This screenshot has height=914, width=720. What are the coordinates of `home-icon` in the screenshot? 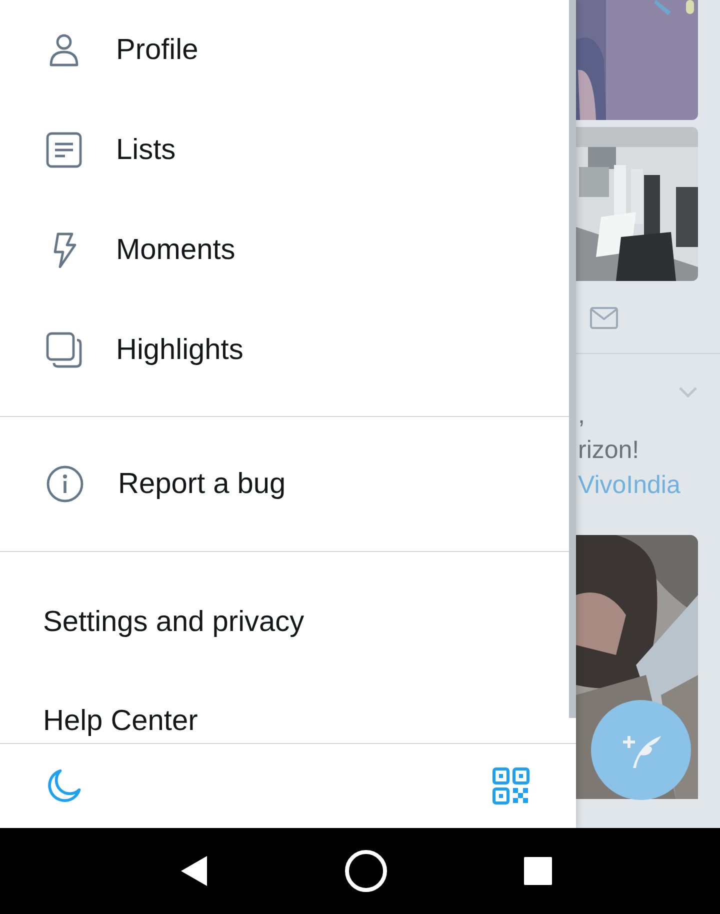 It's located at (366, 871).